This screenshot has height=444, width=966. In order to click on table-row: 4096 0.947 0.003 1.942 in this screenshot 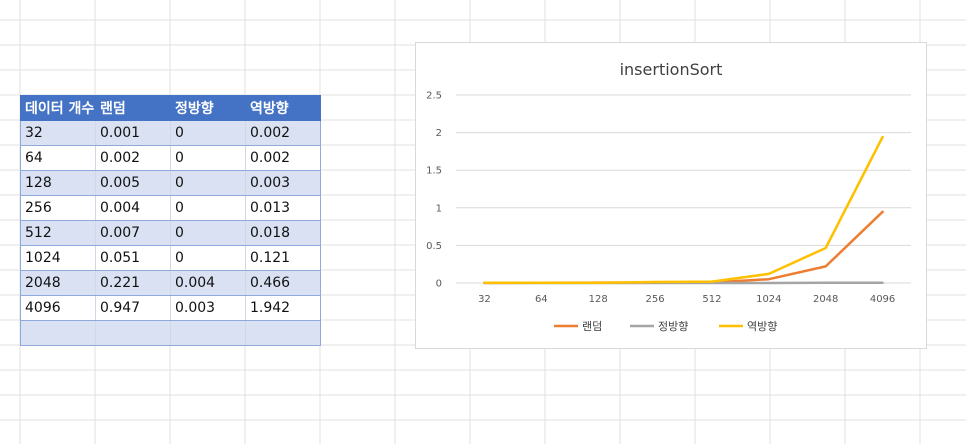, I will do `click(170, 308)`.